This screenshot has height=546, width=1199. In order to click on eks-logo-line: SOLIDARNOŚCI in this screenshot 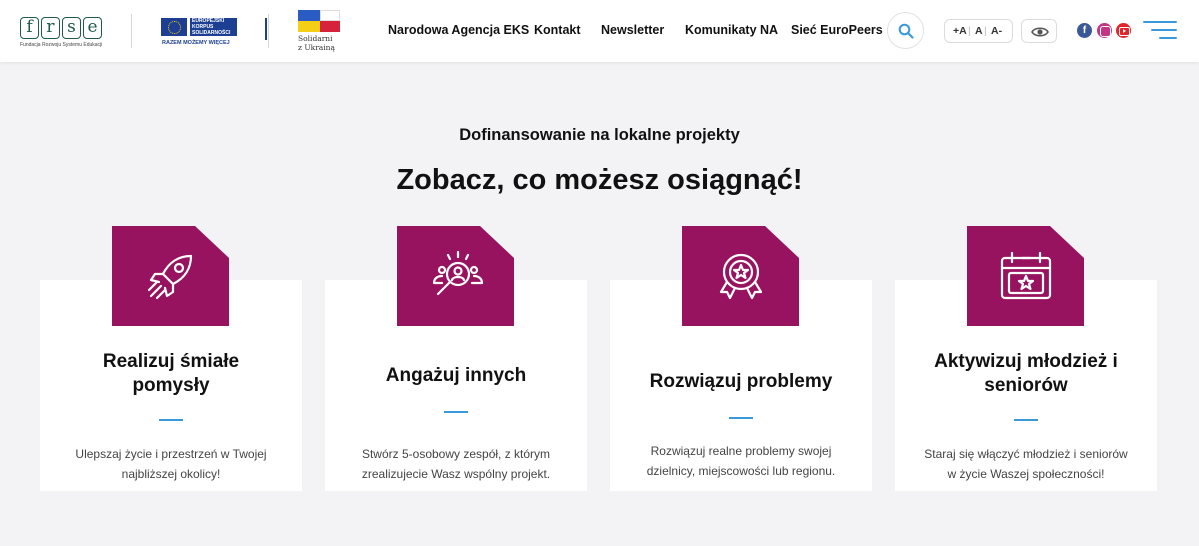, I will do `click(211, 33)`.